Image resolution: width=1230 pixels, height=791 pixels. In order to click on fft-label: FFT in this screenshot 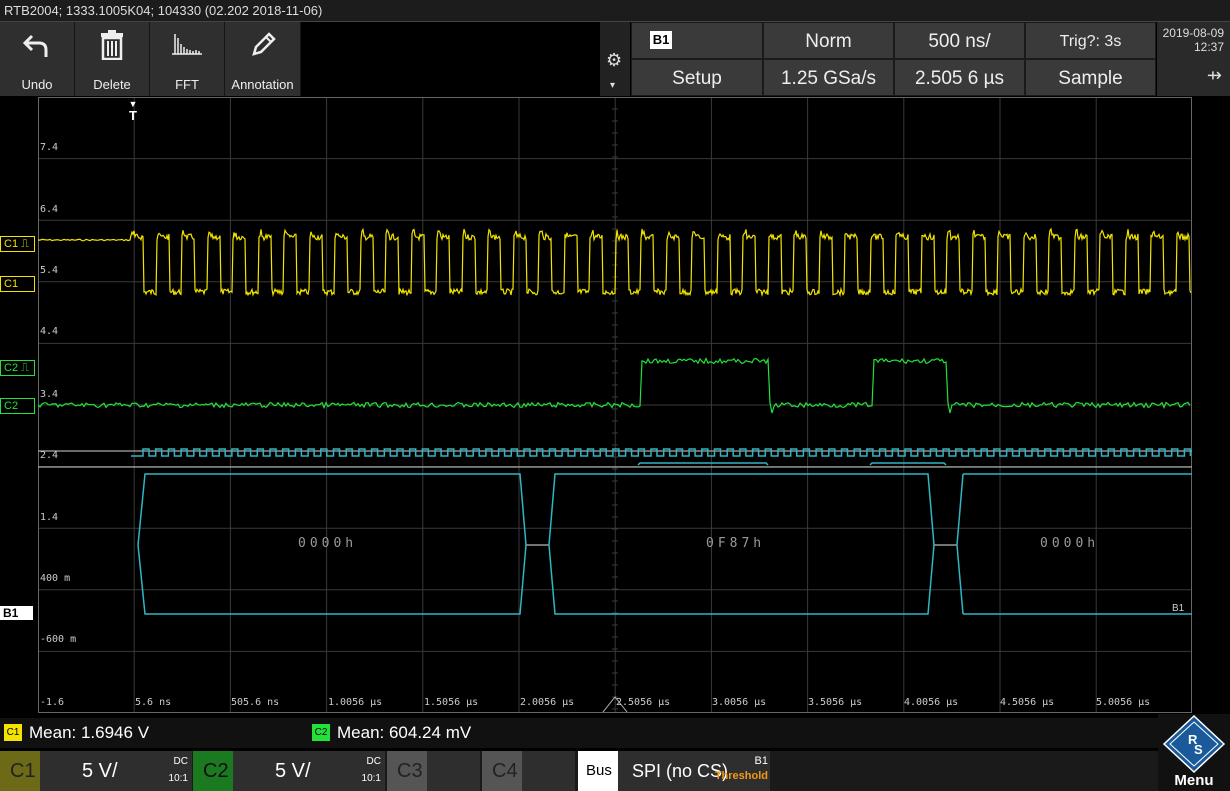, I will do `click(187, 84)`.